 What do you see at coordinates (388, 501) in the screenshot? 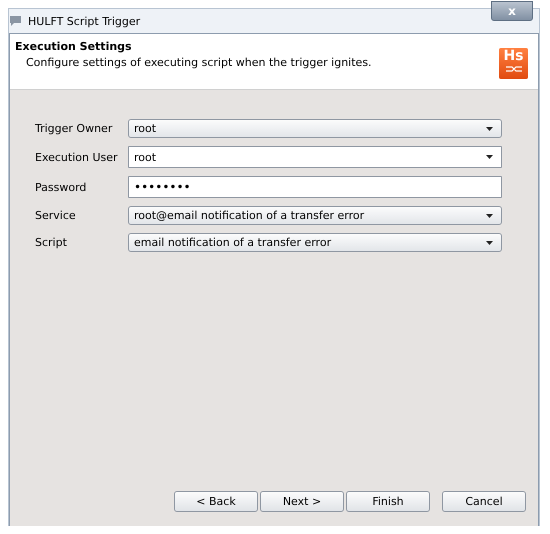
I see `wizard-button: Finish` at bounding box center [388, 501].